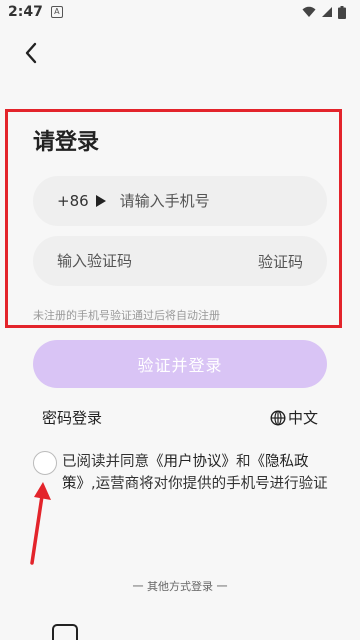 The image size is (360, 640). Describe the element at coordinates (180, 12) in the screenshot. I see `status-bar: 2:47 A` at that location.